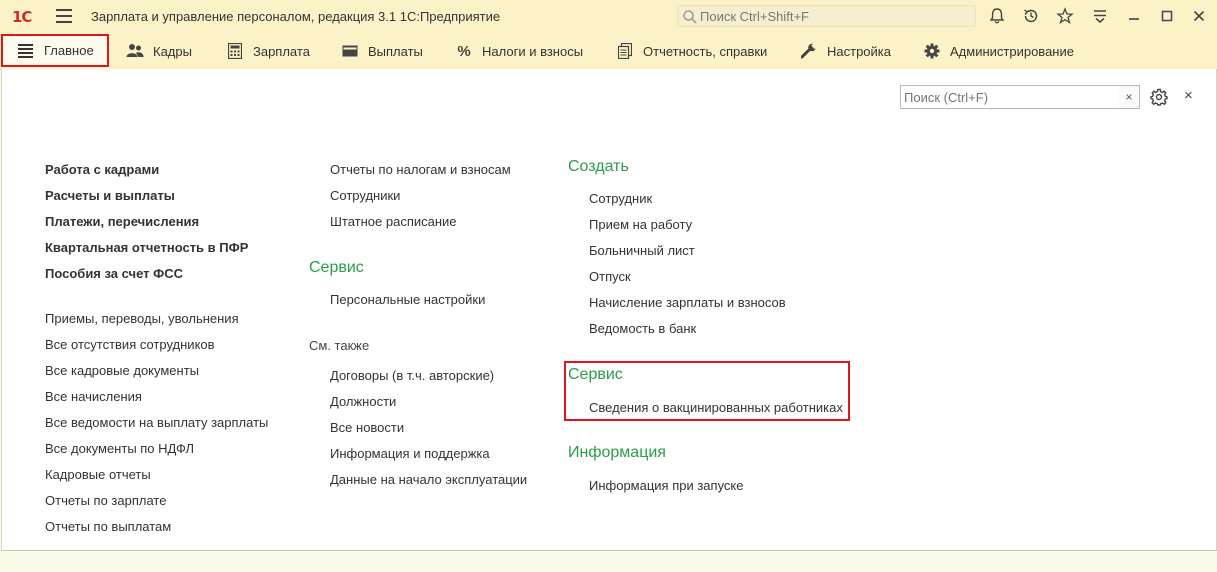 The image size is (1217, 572). I want to click on section-reports: Отчетность, справки, so click(691, 51).